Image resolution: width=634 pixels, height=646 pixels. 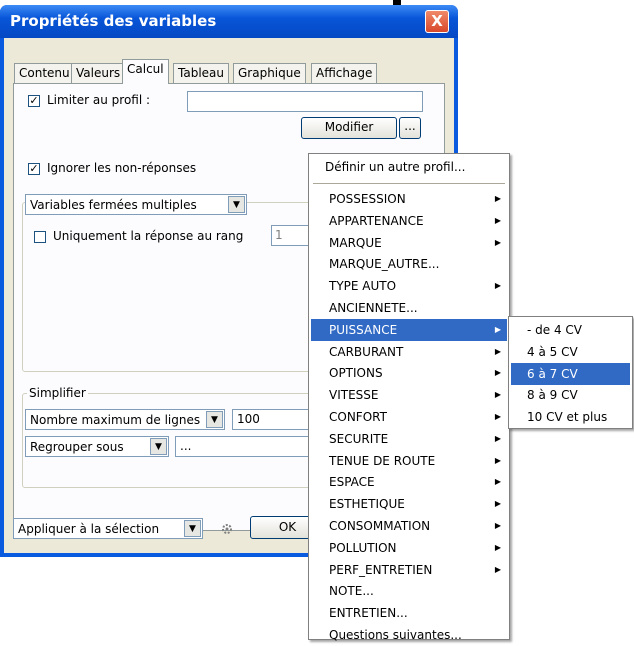 What do you see at coordinates (409, 183) in the screenshot?
I see `menu-separator` at bounding box center [409, 183].